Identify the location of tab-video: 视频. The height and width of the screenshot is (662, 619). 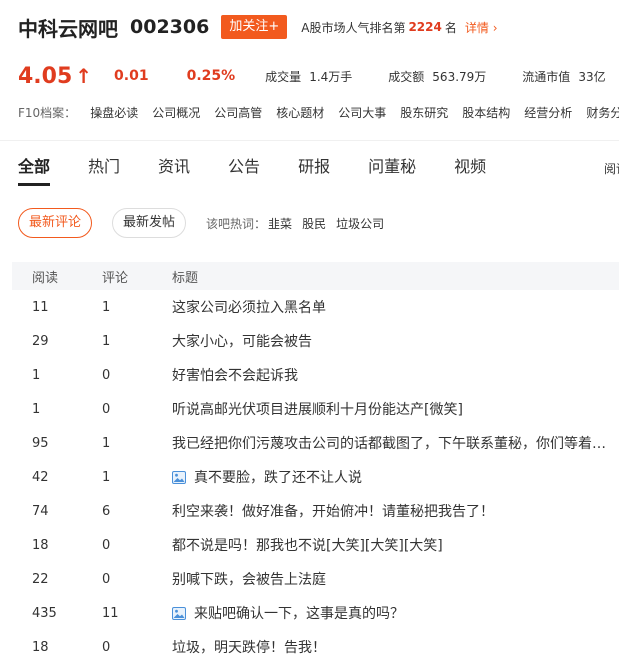
(470, 169).